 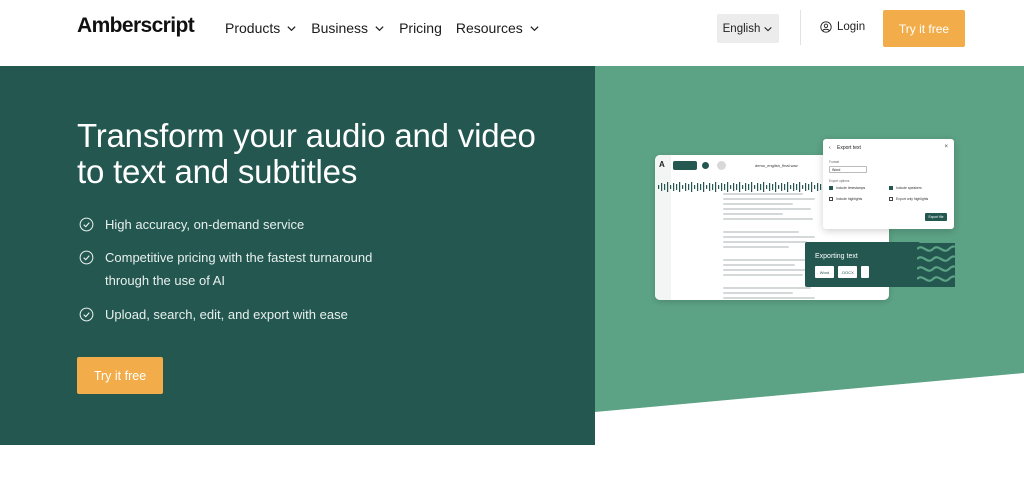 What do you see at coordinates (741, 28) in the screenshot?
I see `language-label: English` at bounding box center [741, 28].